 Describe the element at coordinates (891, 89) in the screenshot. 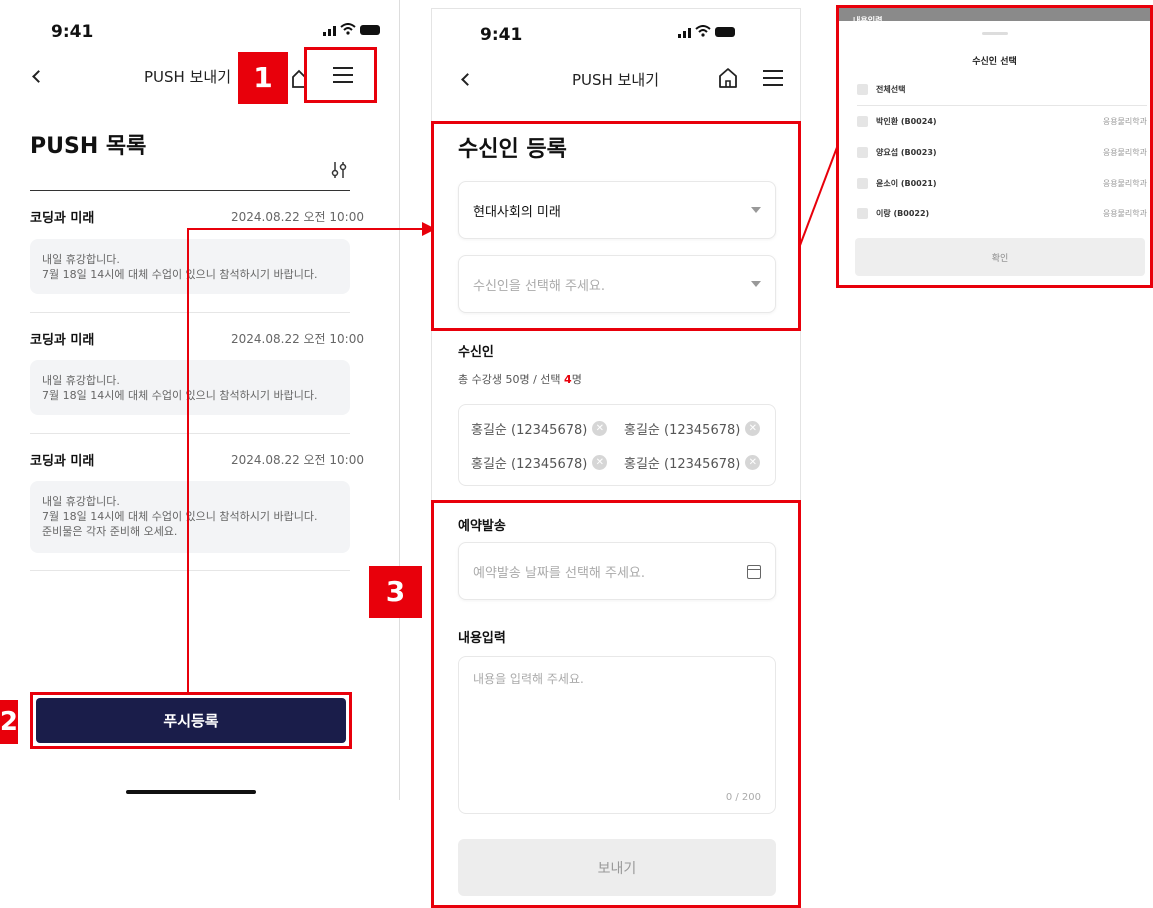

I see `select-all-label: 전체선택` at that location.